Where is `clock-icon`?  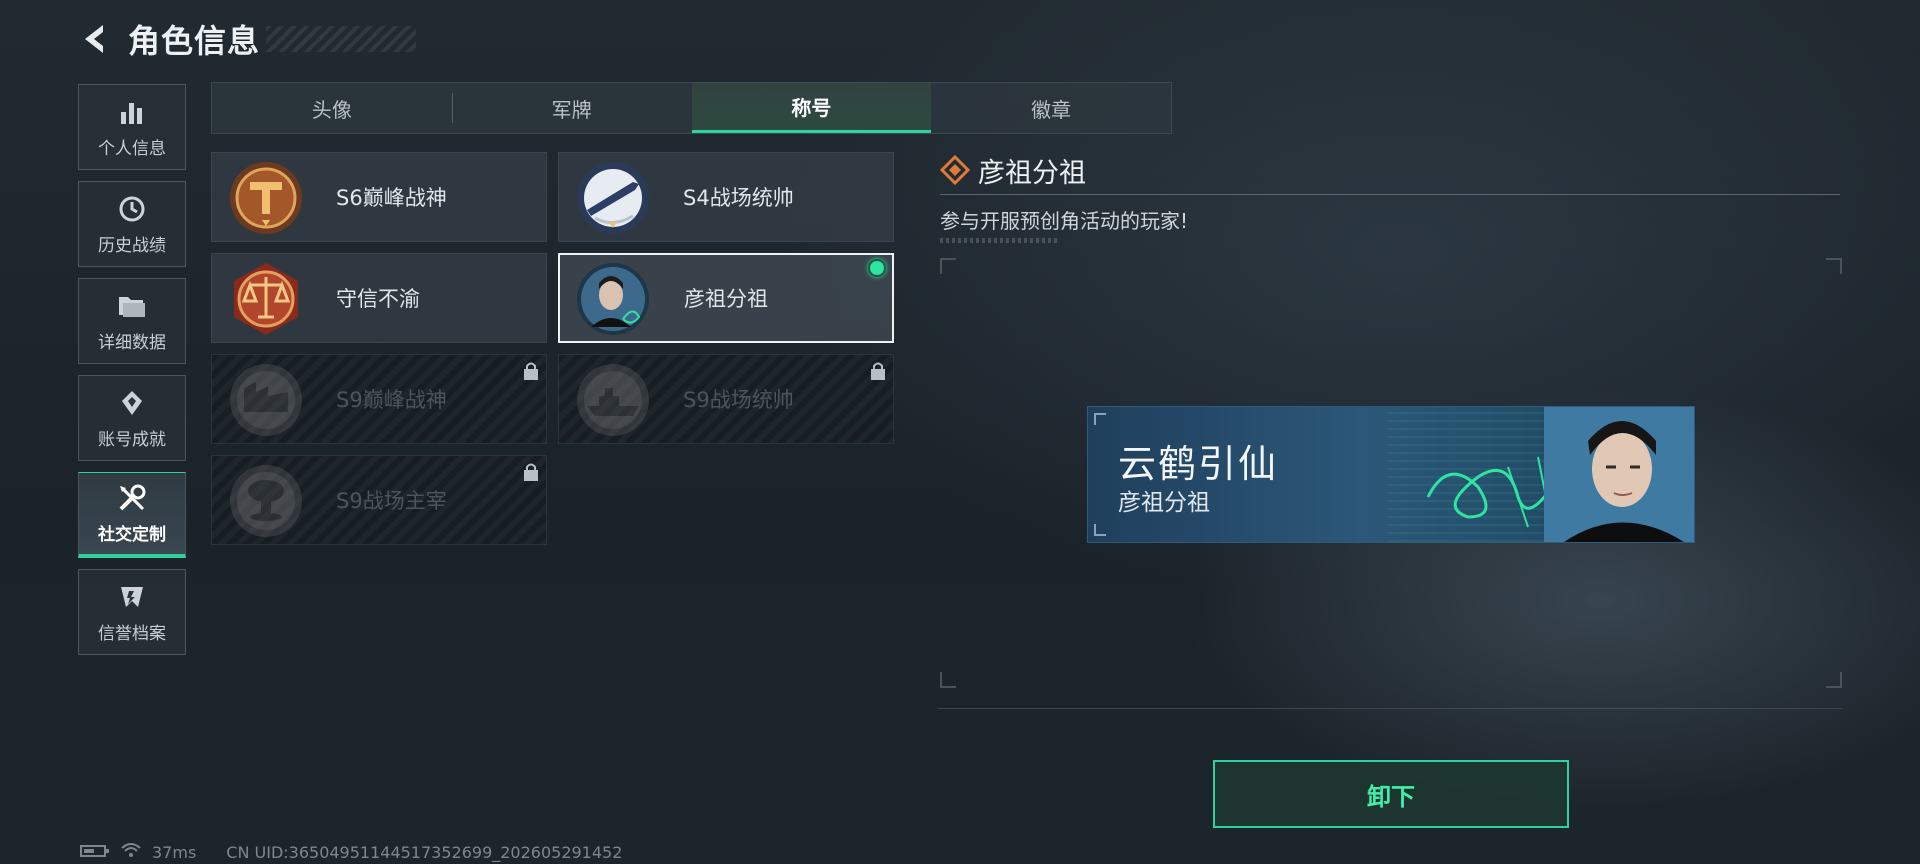
clock-icon is located at coordinates (132, 209).